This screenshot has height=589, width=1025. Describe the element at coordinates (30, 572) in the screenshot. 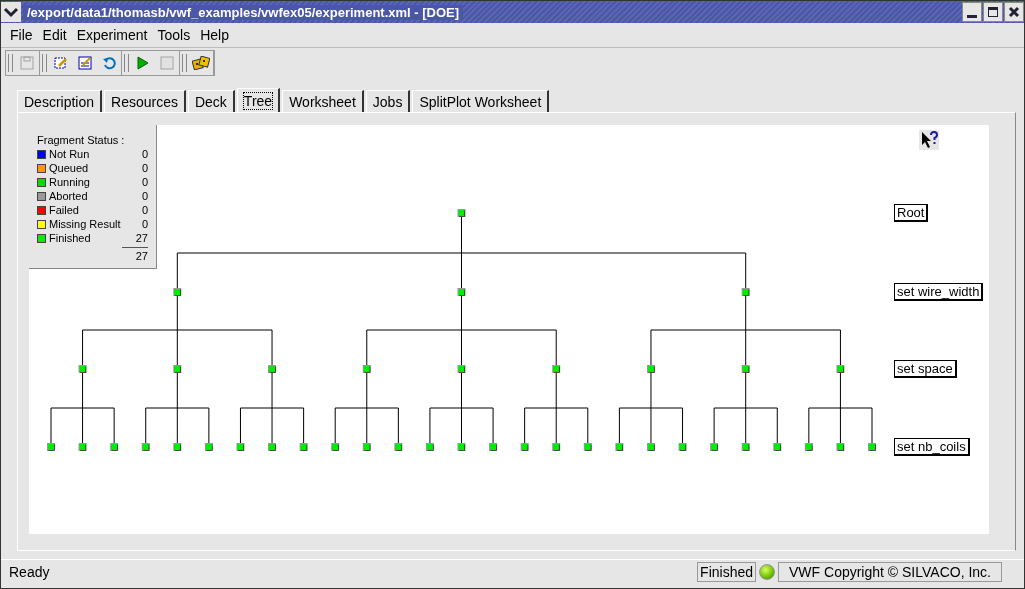

I see `status-message: Ready` at that location.